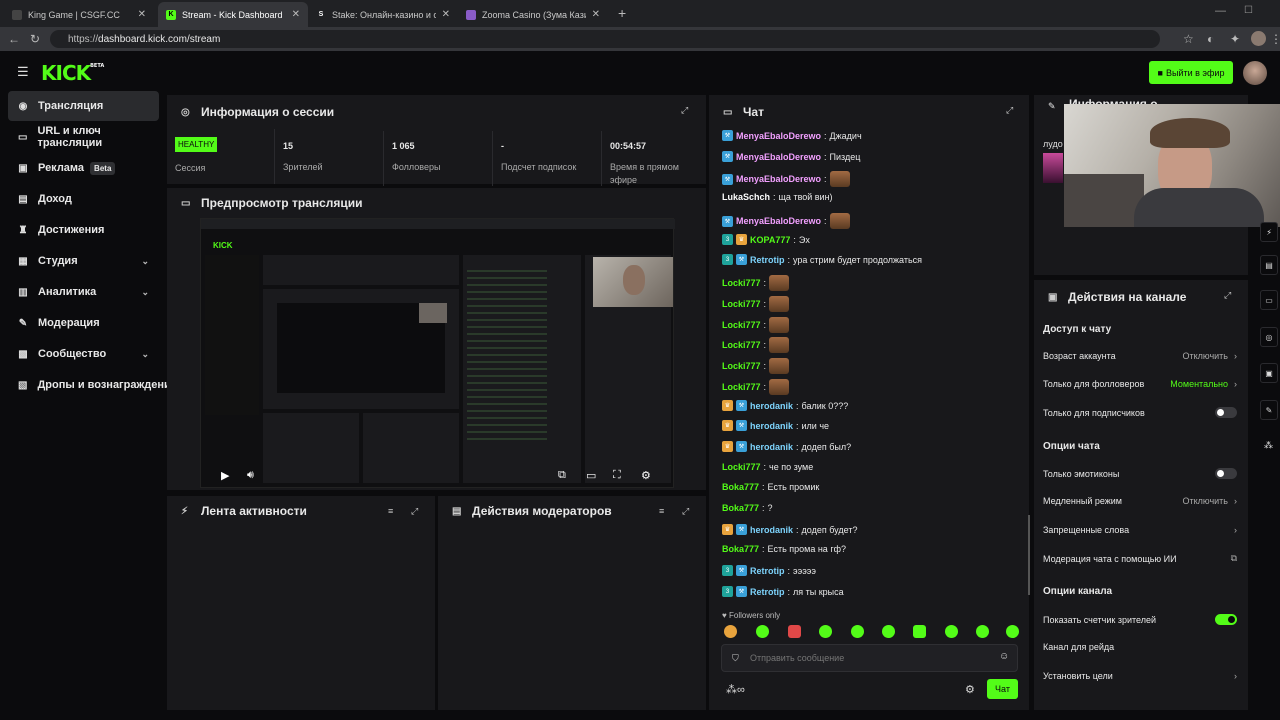  What do you see at coordinates (233, 14) in the screenshot?
I see `browser-tab-kick: K Stream - Kick Dashboard ✕` at bounding box center [233, 14].